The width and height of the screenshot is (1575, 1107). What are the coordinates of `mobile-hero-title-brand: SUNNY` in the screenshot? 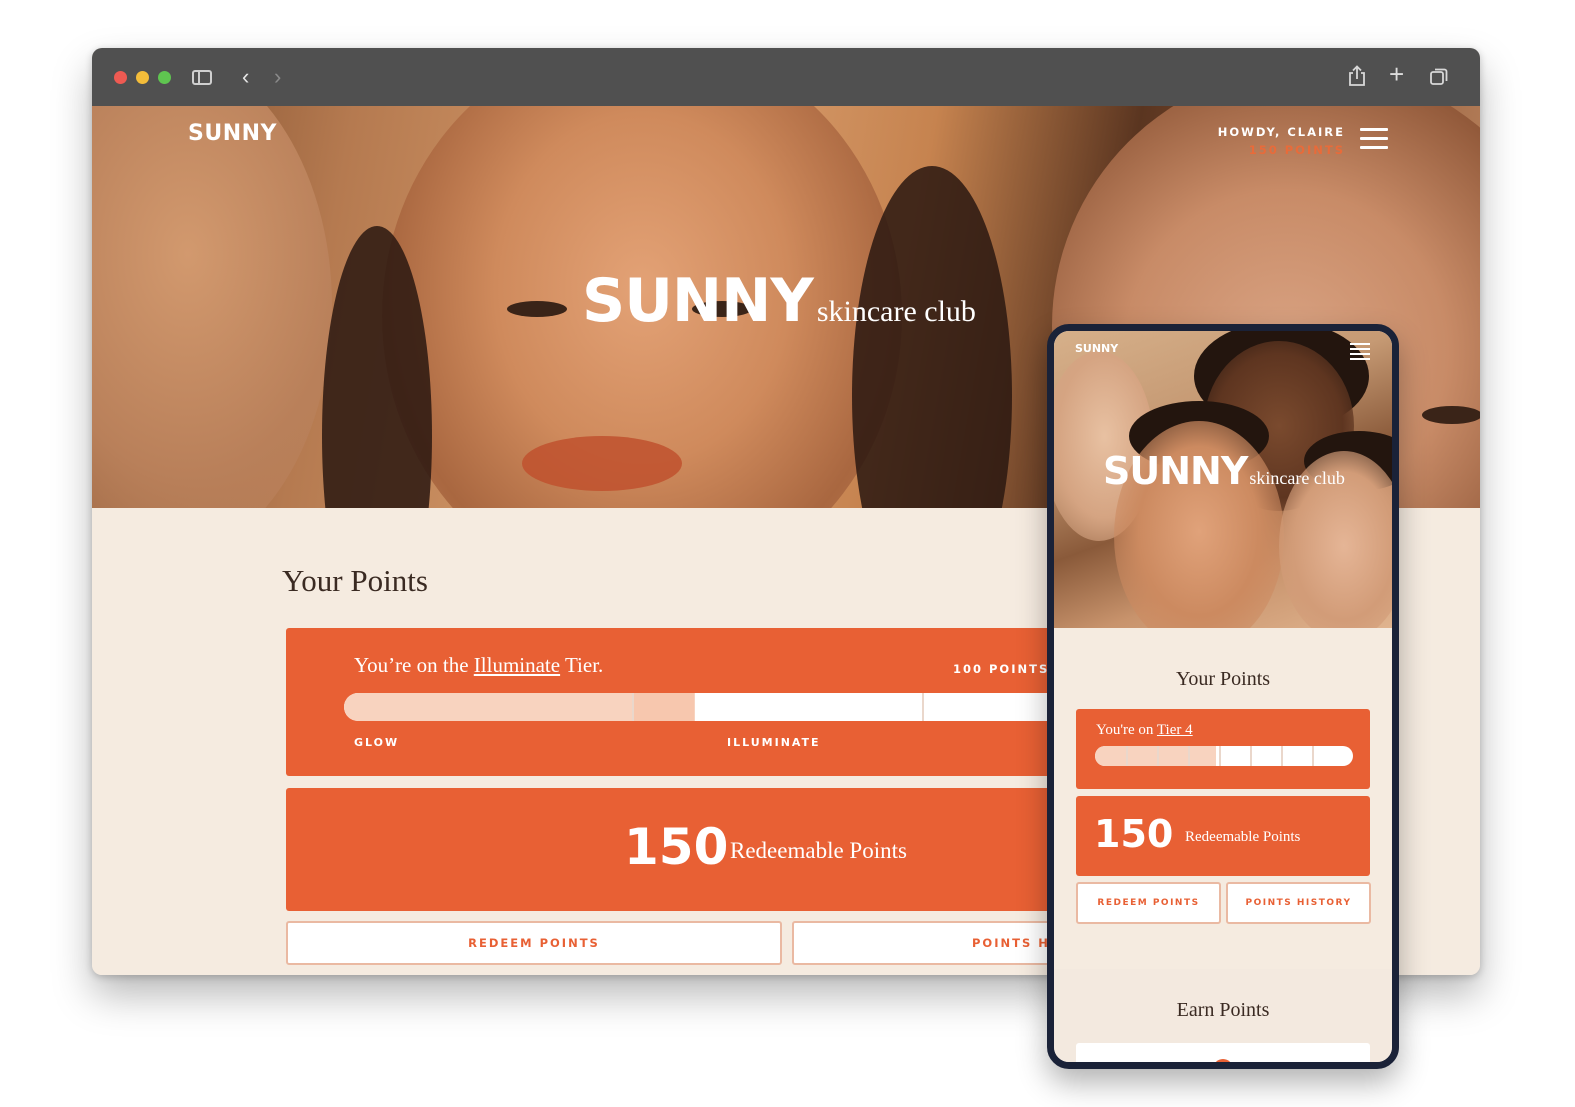 It's located at (1175, 471).